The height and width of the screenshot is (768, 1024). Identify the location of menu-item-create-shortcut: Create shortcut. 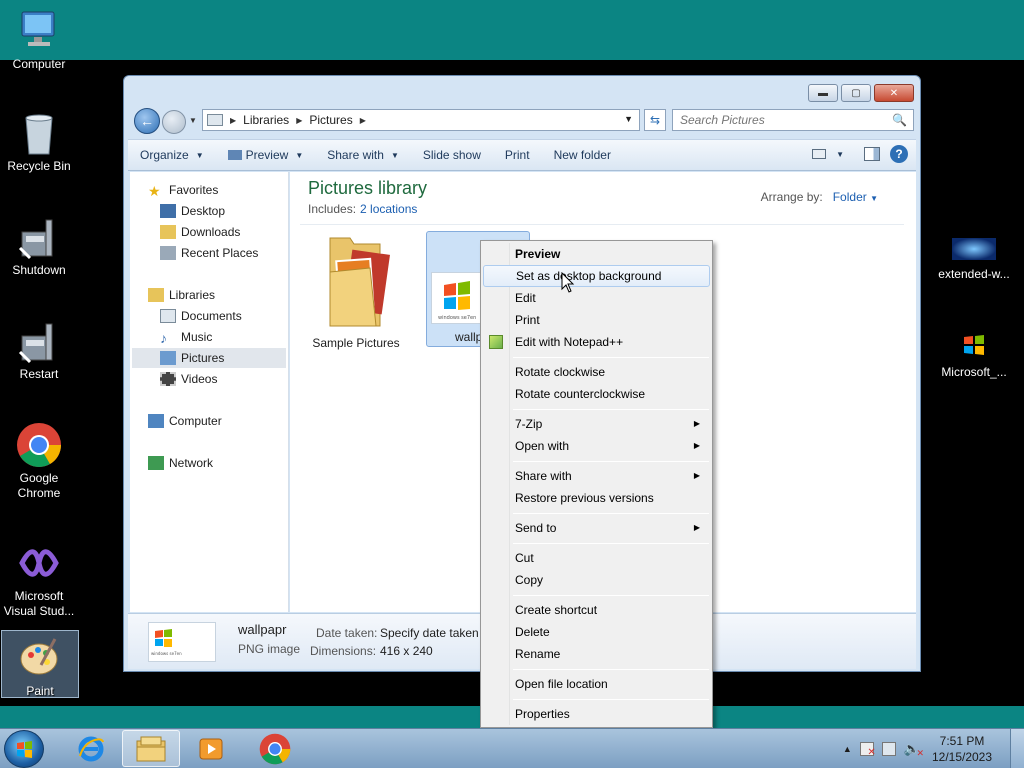
(596, 610).